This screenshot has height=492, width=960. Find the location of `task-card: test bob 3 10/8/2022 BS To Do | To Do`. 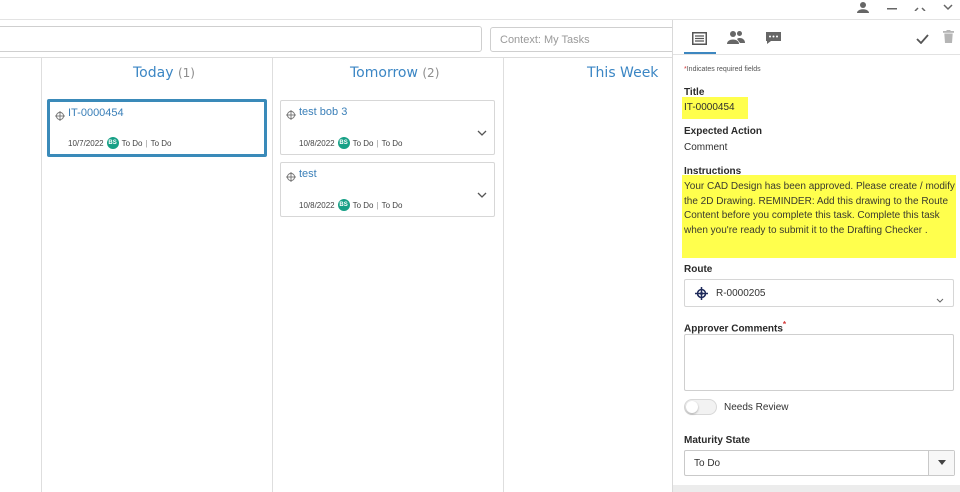

task-card: test bob 3 10/8/2022 BS To Do | To Do is located at coordinates (387, 127).